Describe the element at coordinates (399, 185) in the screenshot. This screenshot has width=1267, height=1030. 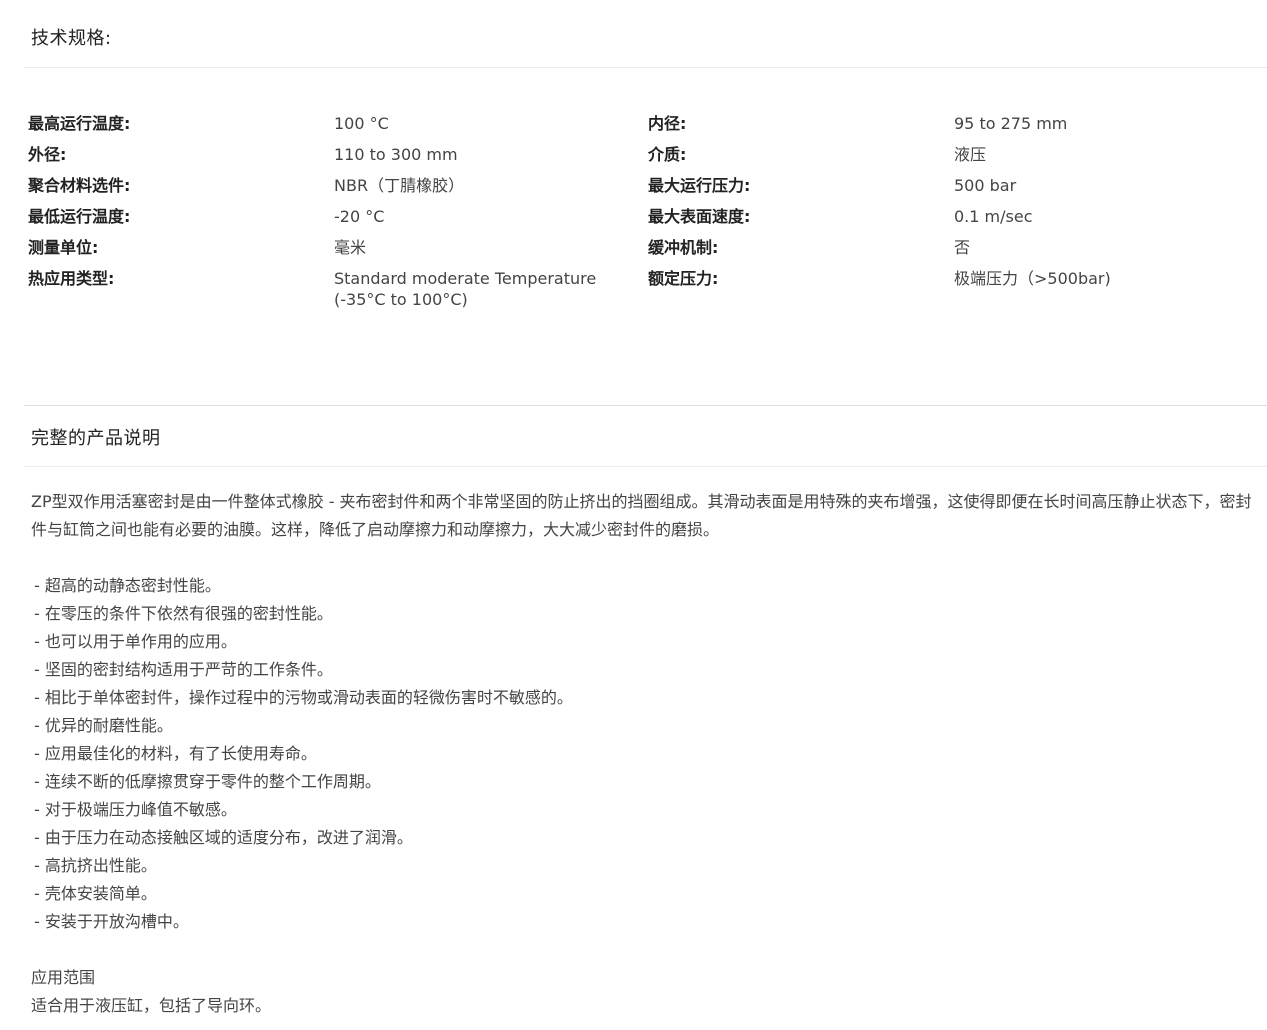
I see `spec-value: NBR（丁腈橡胶）` at that location.